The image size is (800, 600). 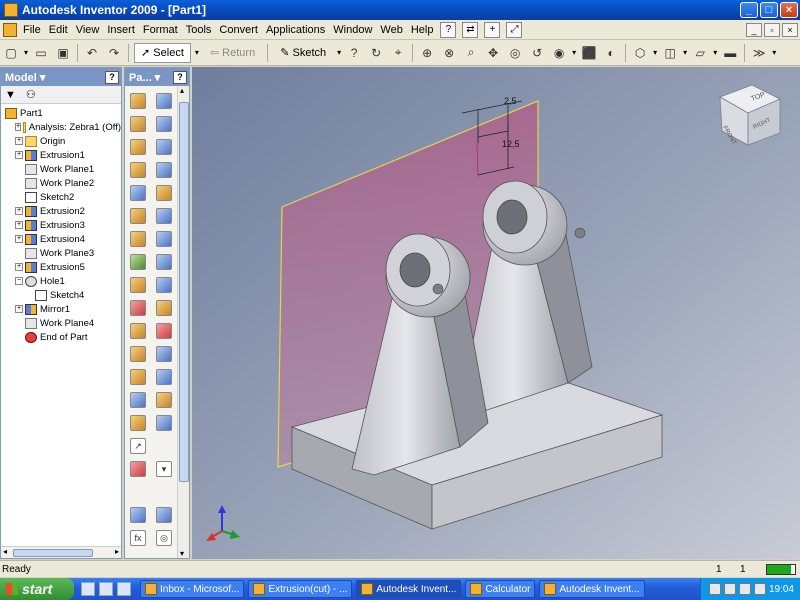 I want to click on mirror-tool-icon, so click(x=138, y=399).